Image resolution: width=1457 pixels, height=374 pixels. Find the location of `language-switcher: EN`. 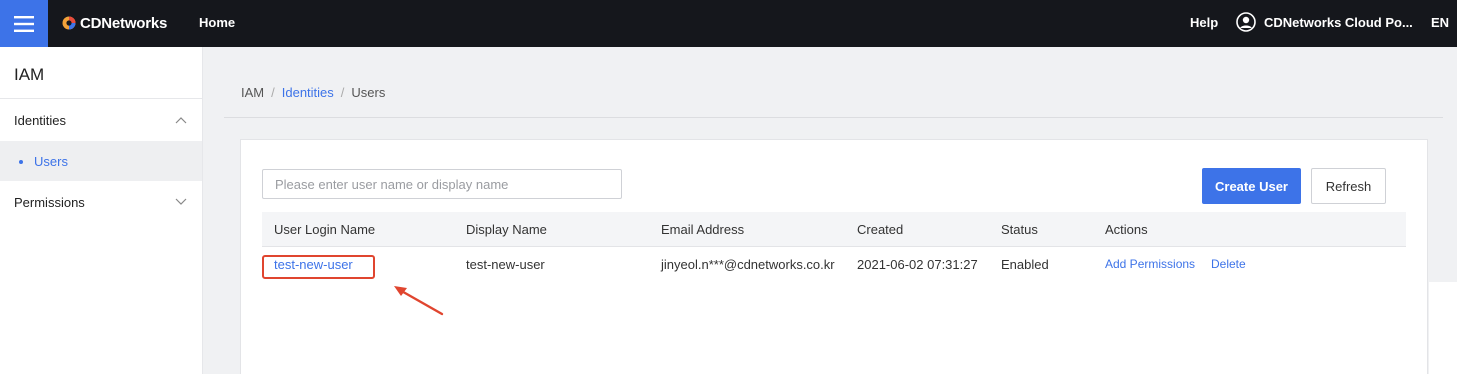

language-switcher: EN is located at coordinates (1440, 22).